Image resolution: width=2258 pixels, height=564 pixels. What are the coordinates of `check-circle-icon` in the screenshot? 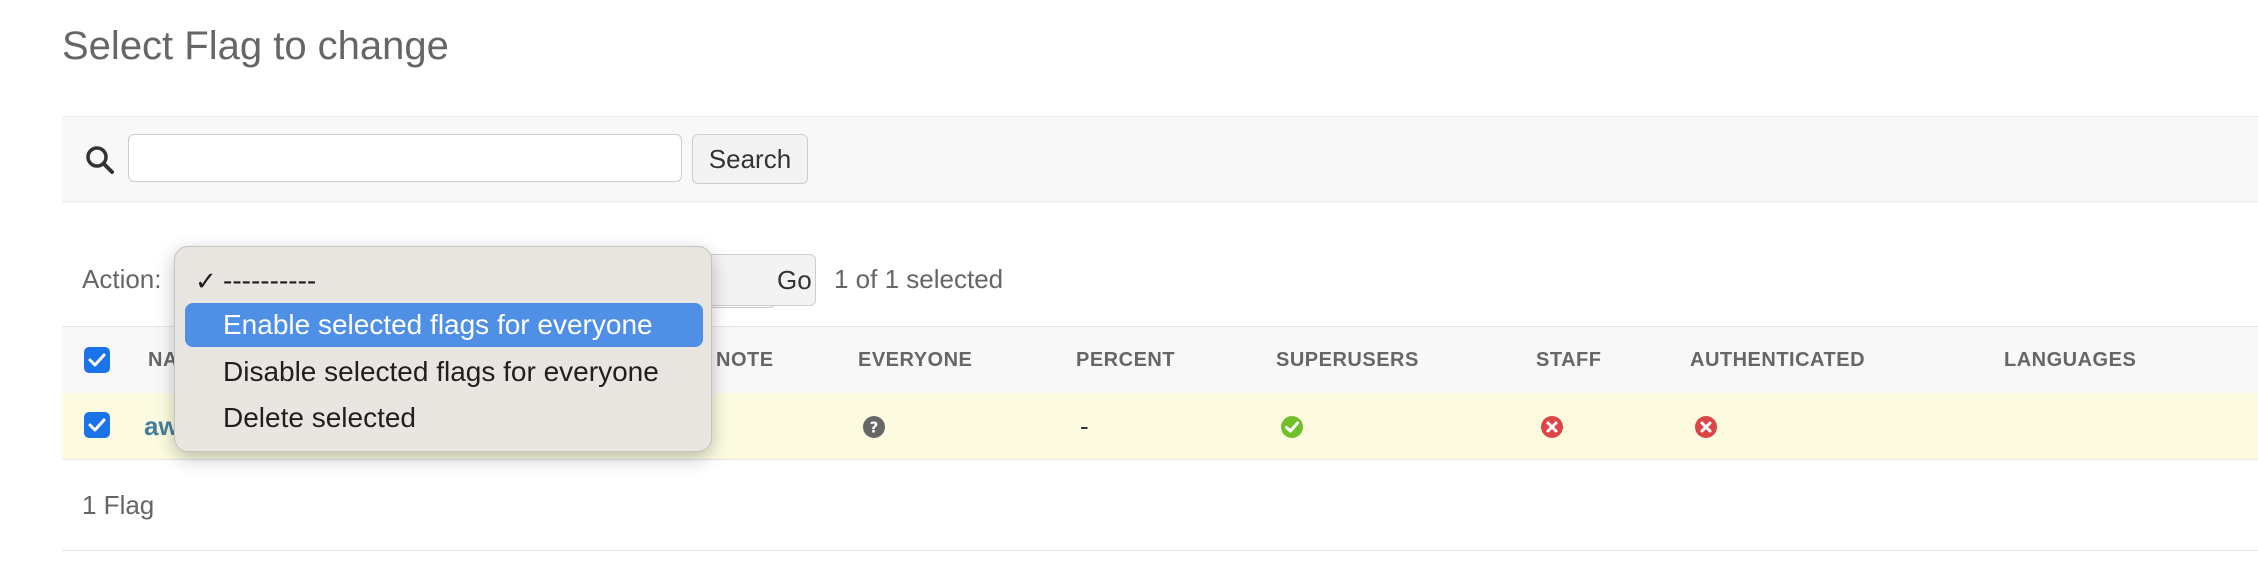 It's located at (1292, 427).